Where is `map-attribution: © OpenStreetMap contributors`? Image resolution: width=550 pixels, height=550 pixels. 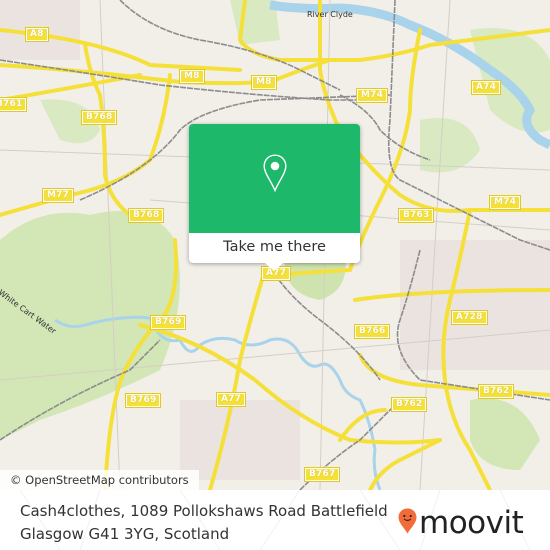 map-attribution: © OpenStreetMap contributors is located at coordinates (99, 480).